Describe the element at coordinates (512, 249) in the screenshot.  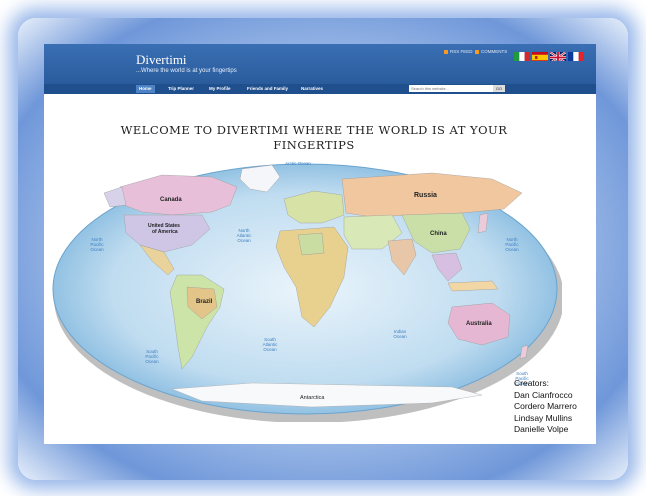
I see `label-north-pacific-east-3: Ocean` at that location.